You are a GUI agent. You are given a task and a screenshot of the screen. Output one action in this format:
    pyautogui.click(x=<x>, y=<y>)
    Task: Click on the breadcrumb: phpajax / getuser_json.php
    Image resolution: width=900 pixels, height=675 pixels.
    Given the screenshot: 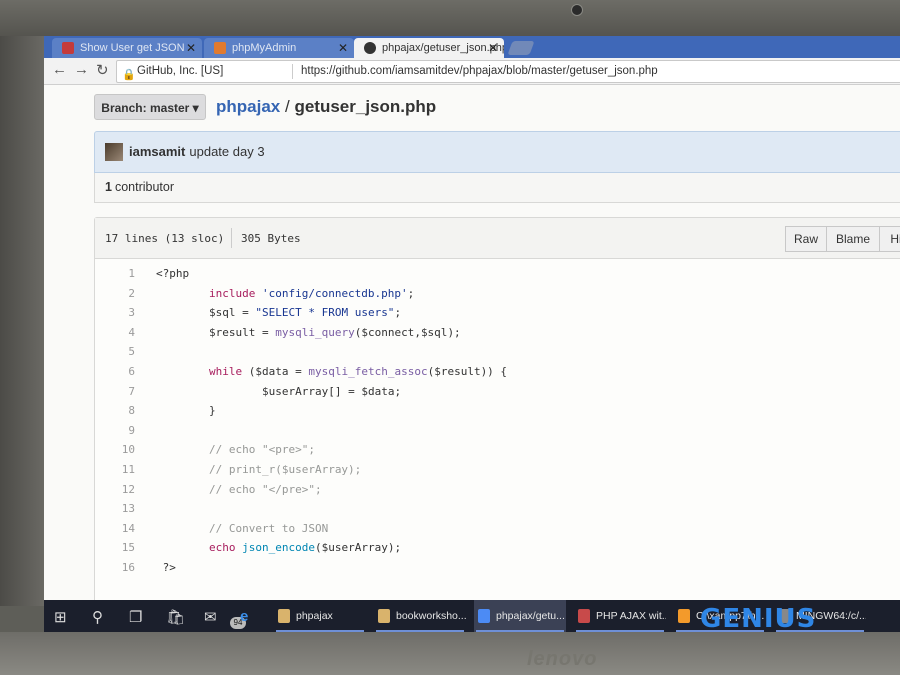 What is the action you would take?
    pyautogui.click(x=326, y=107)
    